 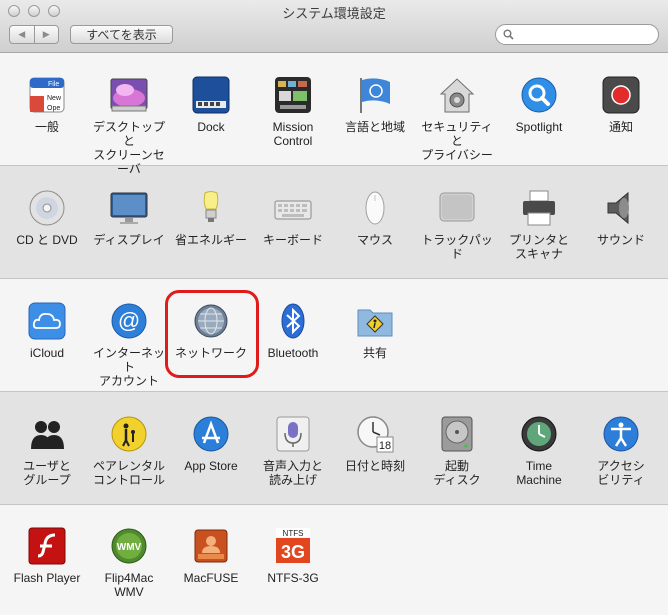 What do you see at coordinates (211, 466) in the screenshot?
I see `pane-label: App Store` at bounding box center [211, 466].